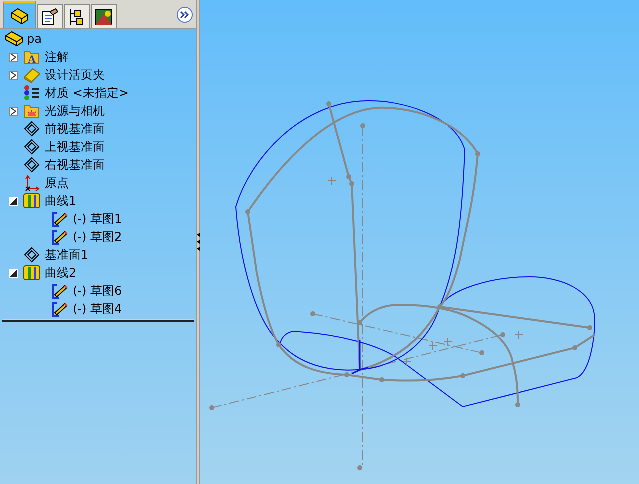  I want to click on tree-item-label: 前视基准面, so click(75, 129).